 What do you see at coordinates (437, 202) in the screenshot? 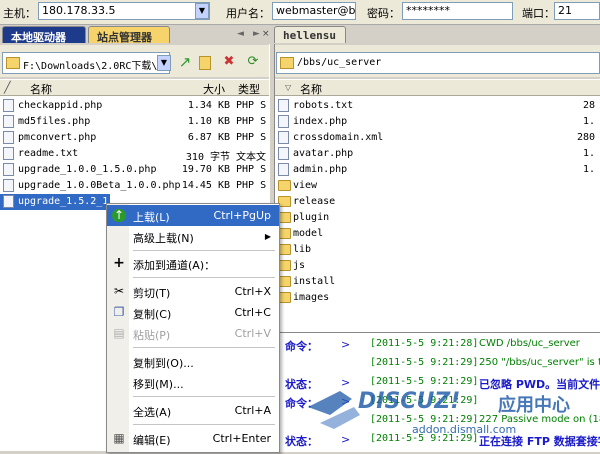
I see `table-row: release` at bounding box center [437, 202].